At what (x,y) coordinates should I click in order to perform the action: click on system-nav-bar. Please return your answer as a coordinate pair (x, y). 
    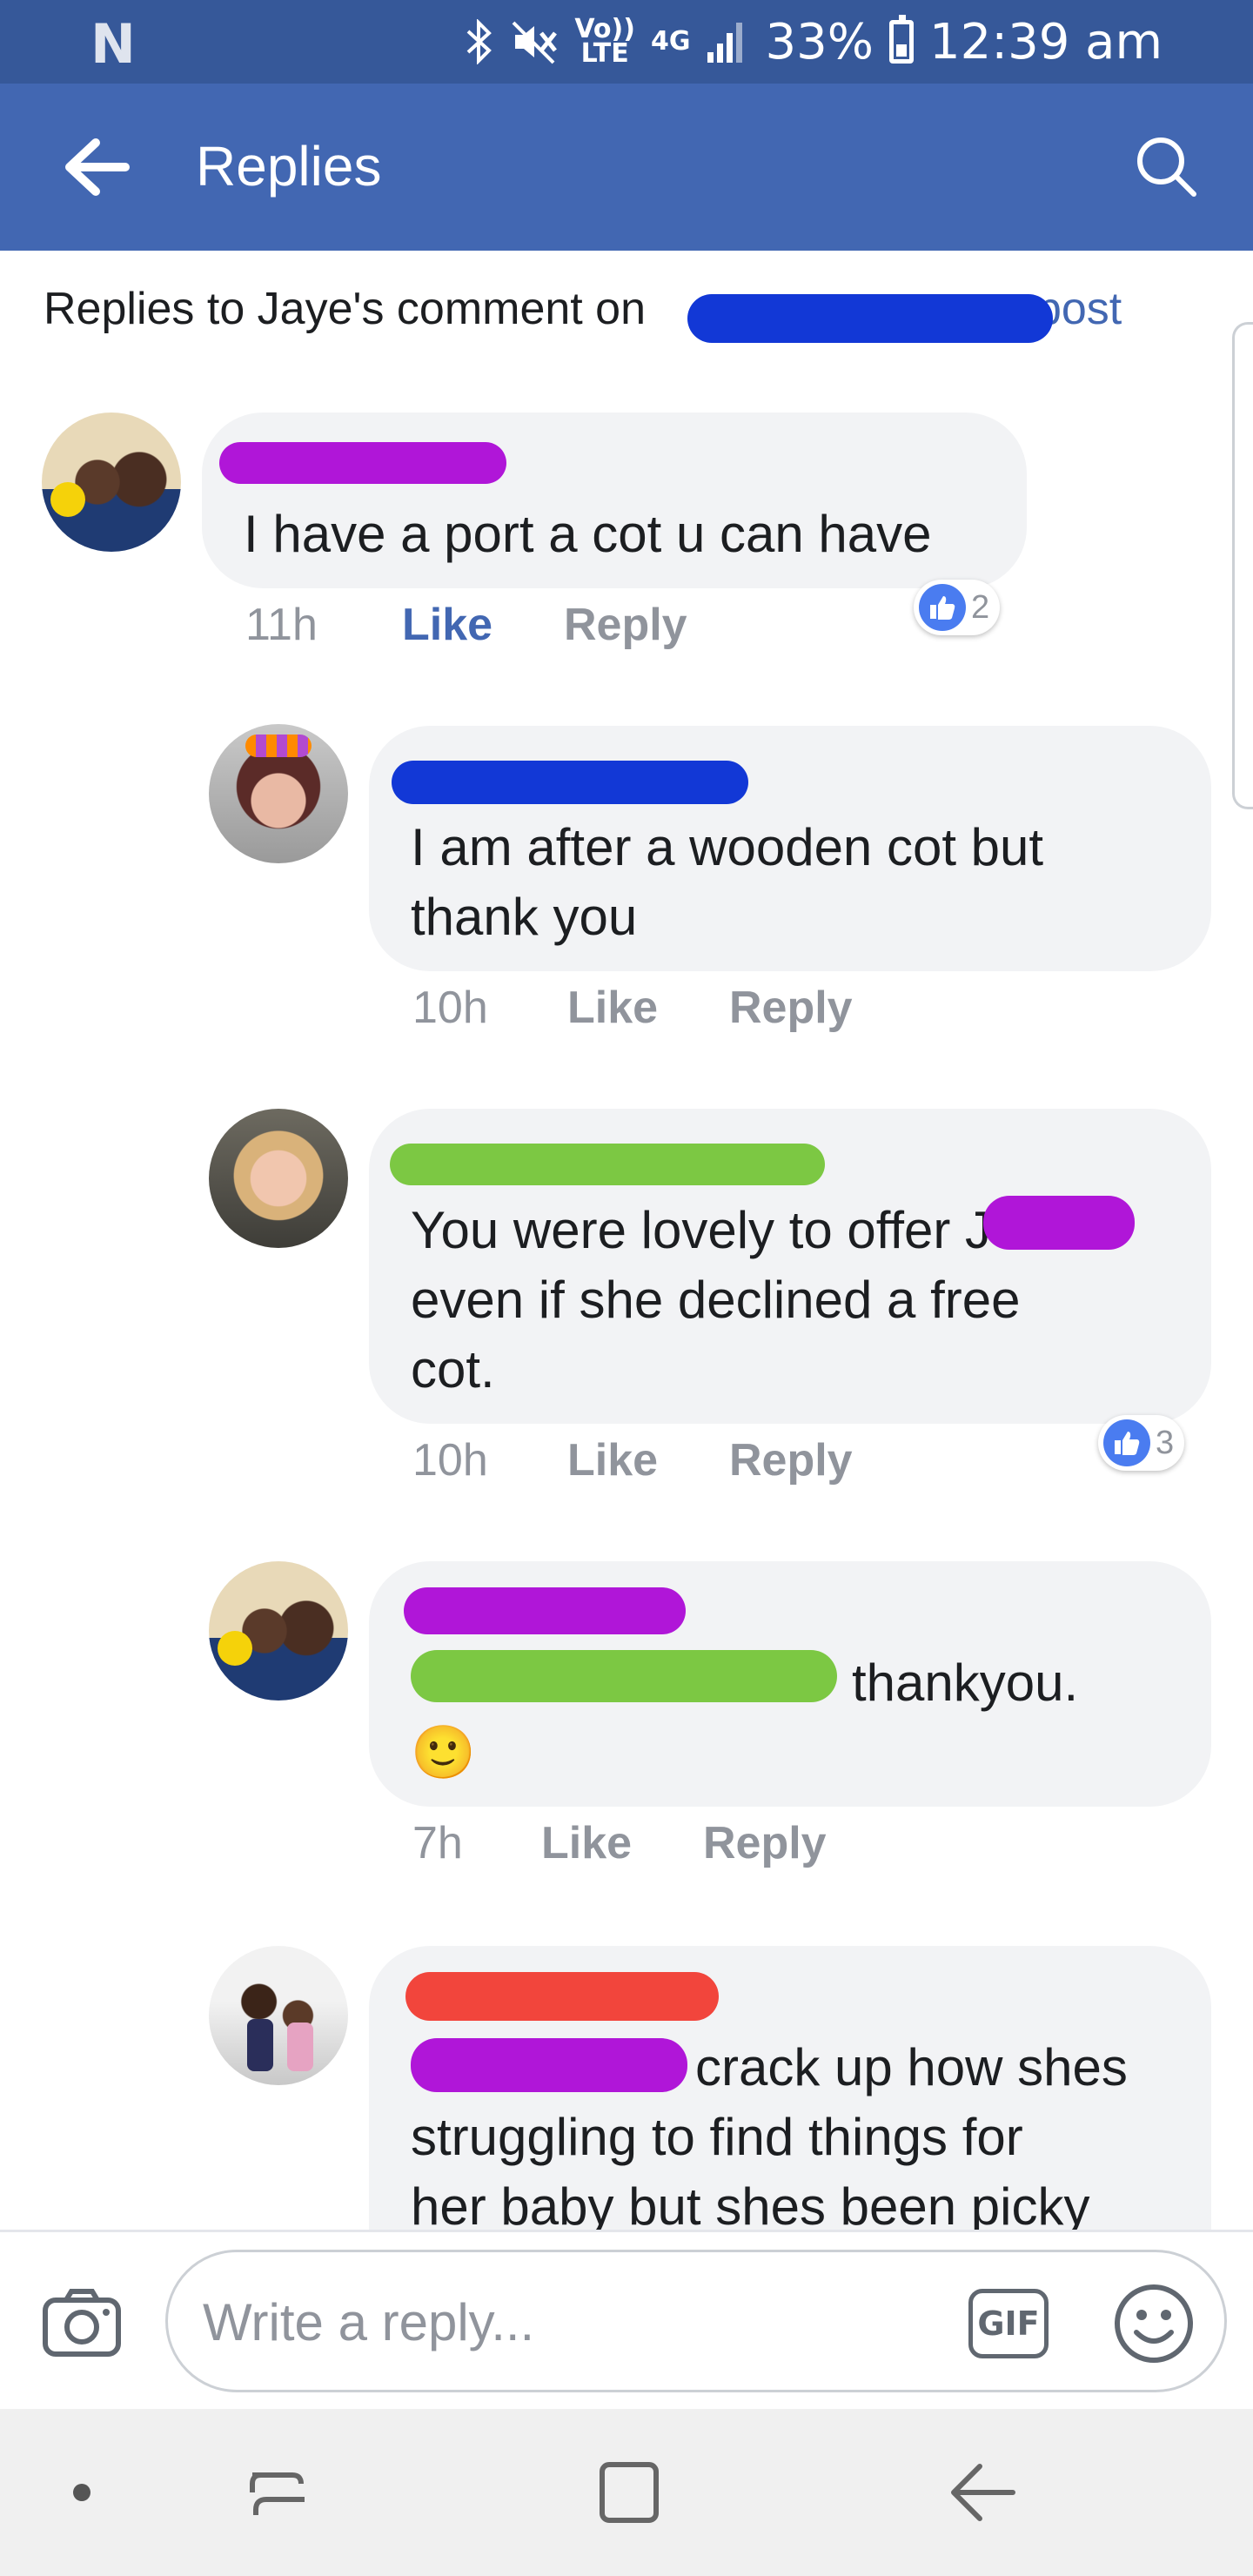
    Looking at the image, I should click on (626, 2492).